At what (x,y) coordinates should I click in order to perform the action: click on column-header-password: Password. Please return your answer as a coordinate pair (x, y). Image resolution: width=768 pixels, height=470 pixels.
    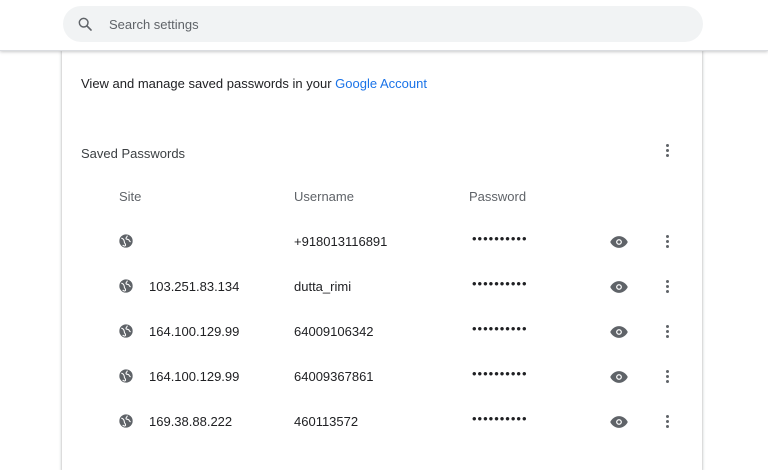
    Looking at the image, I should click on (498, 196).